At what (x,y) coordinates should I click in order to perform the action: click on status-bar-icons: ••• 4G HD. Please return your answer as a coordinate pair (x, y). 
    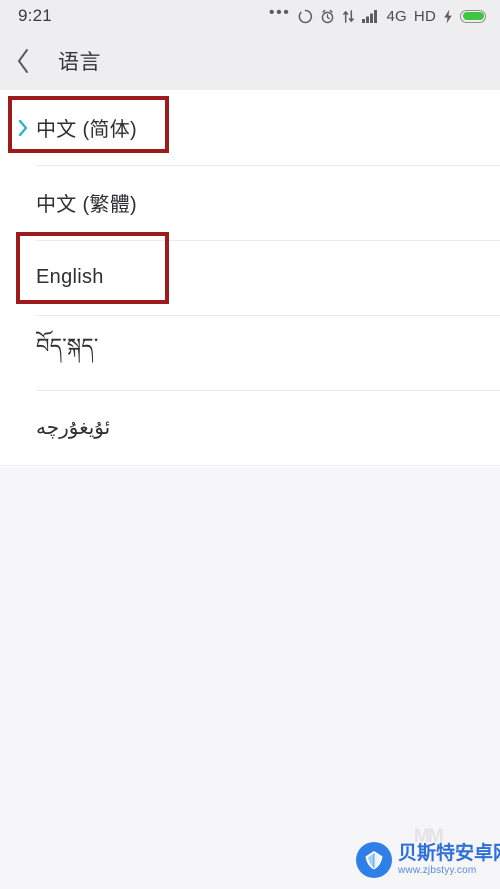
    Looking at the image, I should click on (377, 14).